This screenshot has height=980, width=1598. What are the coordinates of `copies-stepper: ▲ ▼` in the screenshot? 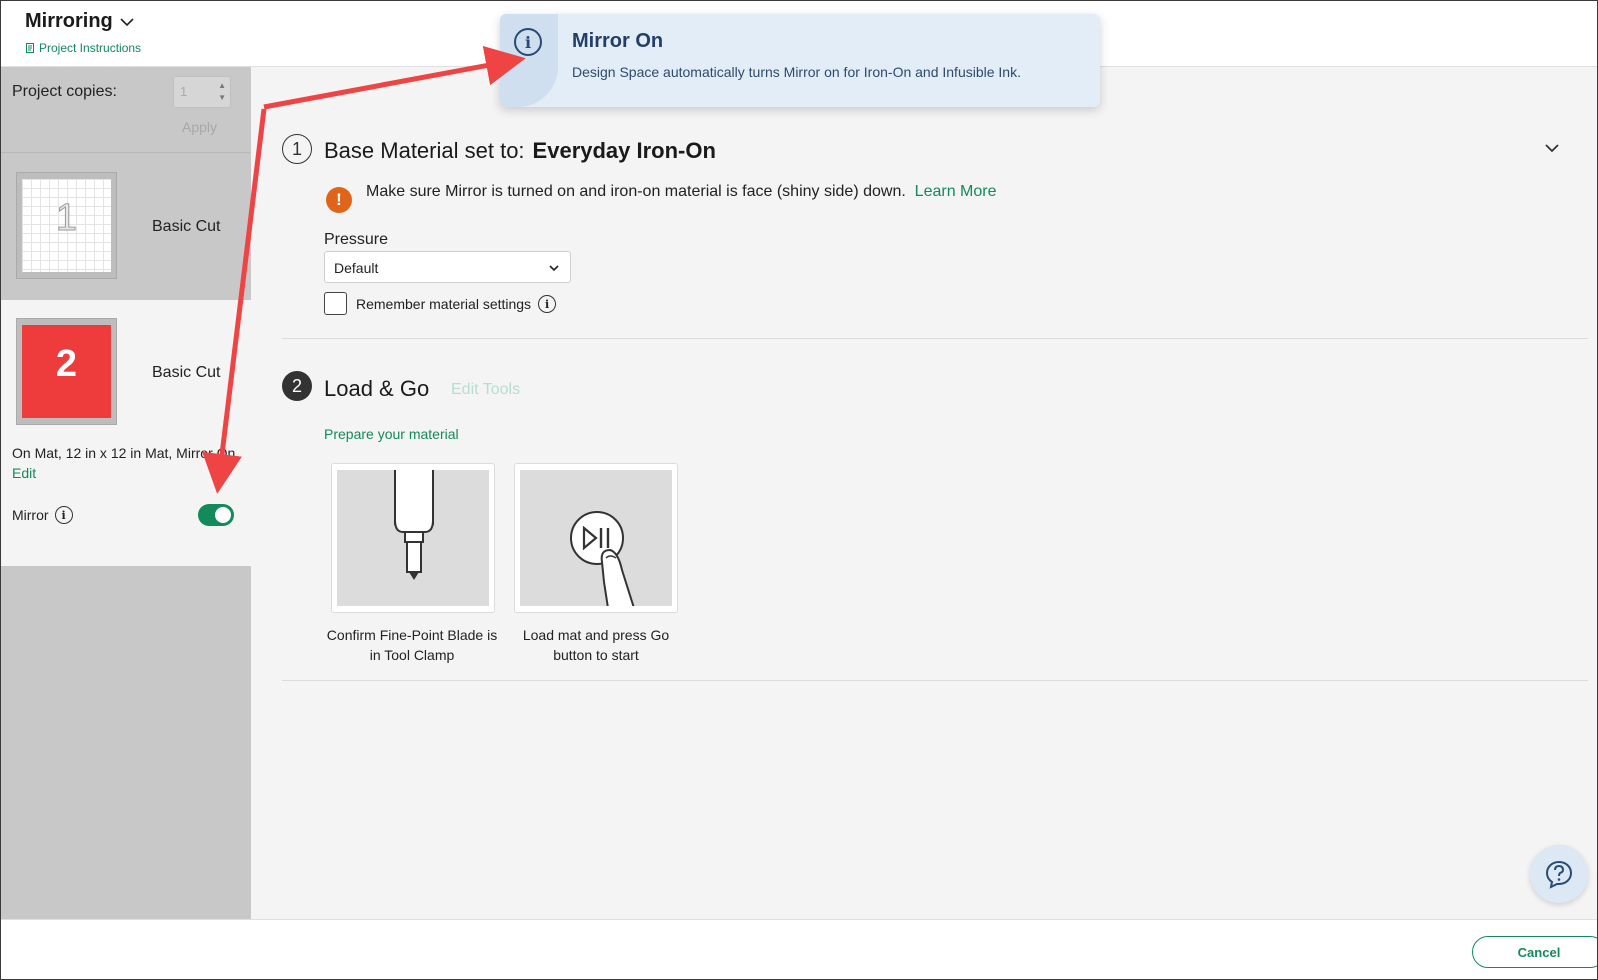 It's located at (222, 92).